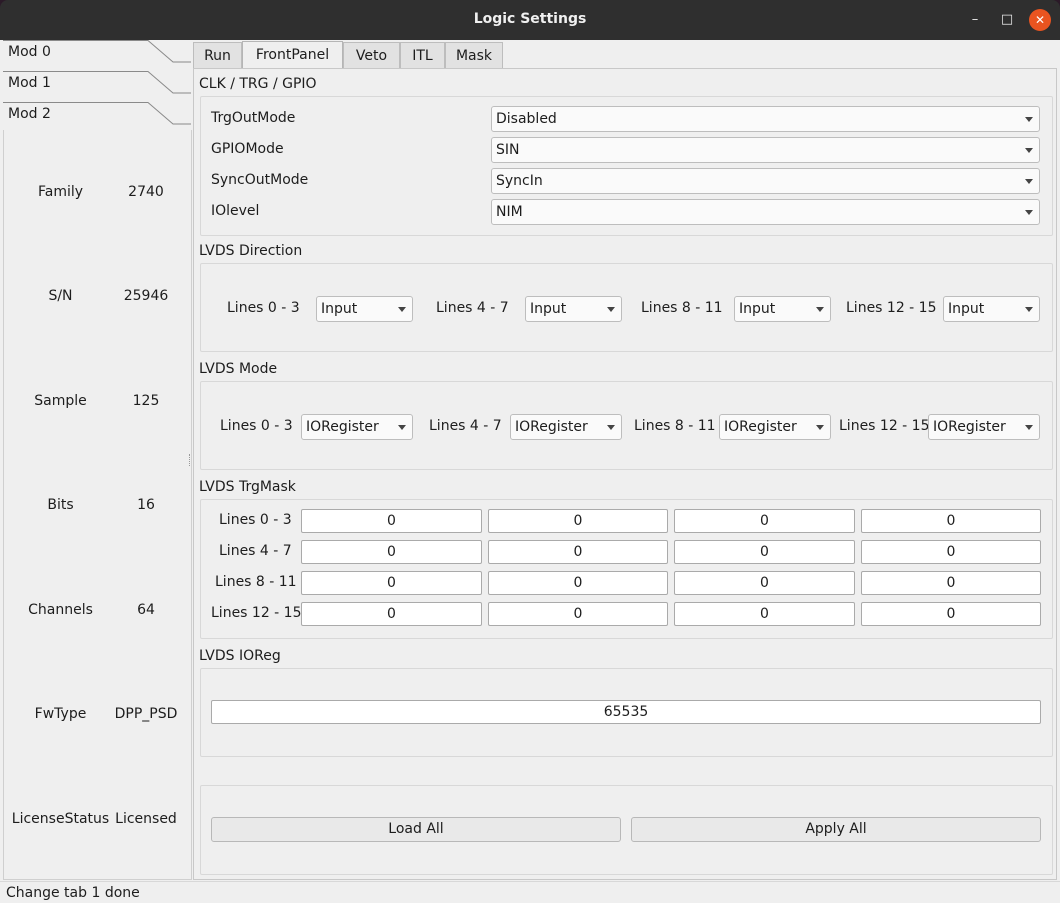 Image resolution: width=1060 pixels, height=903 pixels. I want to click on info-row-fwtype: FwType DPP_PSD, so click(98, 716).